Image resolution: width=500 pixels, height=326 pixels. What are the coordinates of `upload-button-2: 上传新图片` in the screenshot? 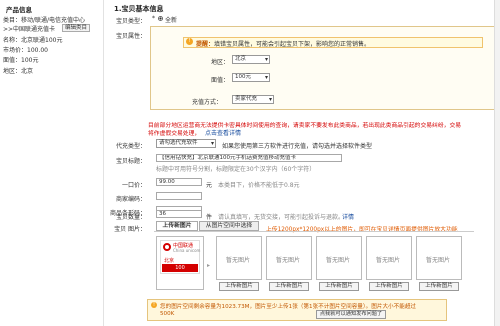 It's located at (239, 286).